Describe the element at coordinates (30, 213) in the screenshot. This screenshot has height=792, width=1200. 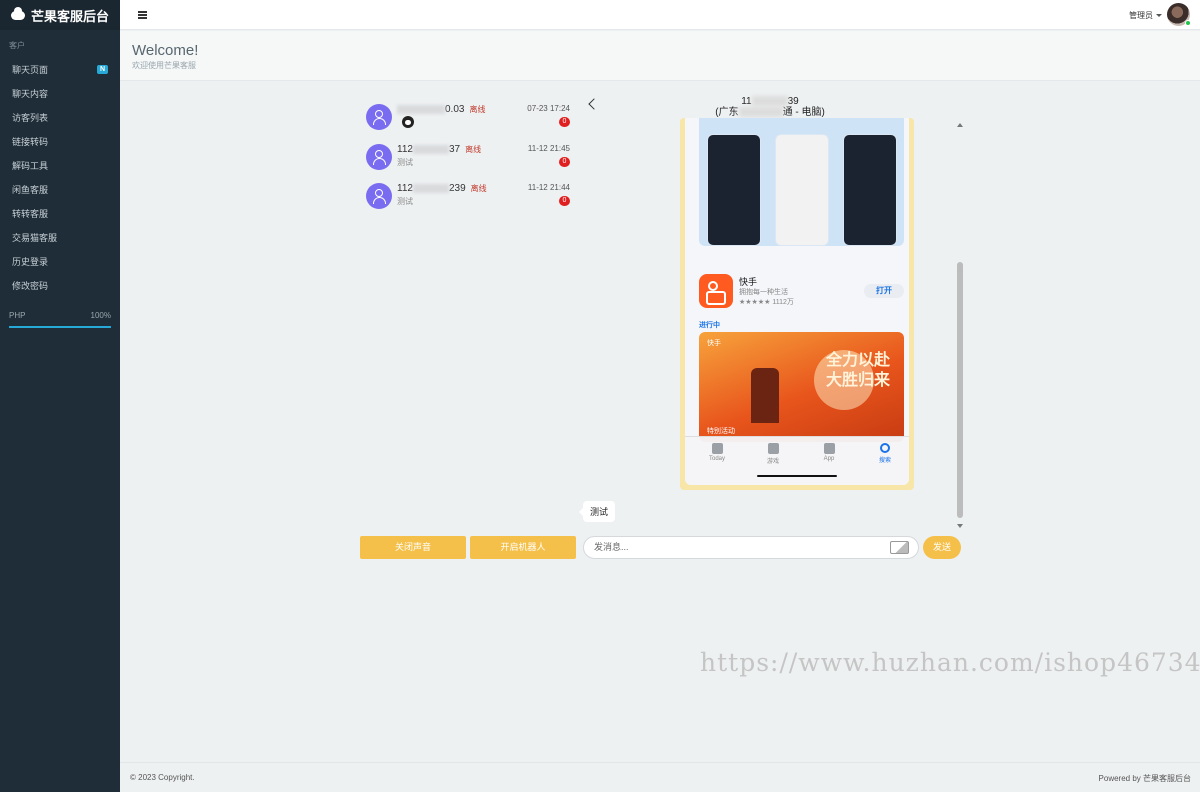
I see `sidebar-item-label: 转转客服` at that location.